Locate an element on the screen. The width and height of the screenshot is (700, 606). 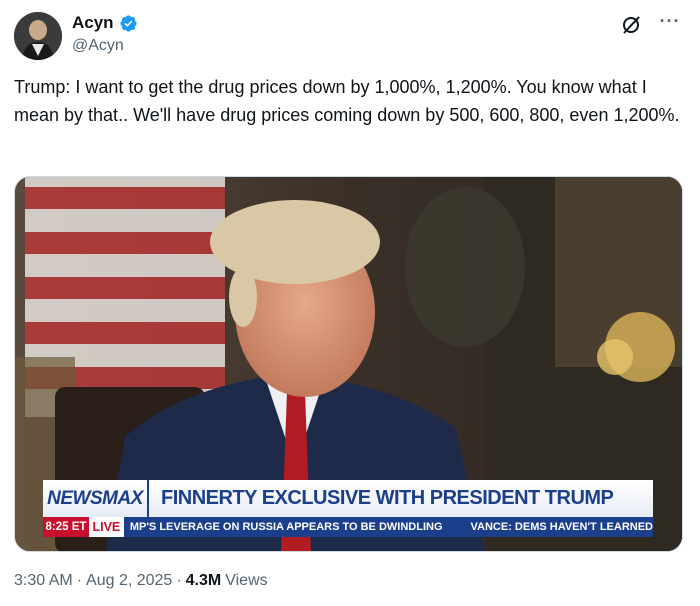
handle: @Acyn is located at coordinates (105, 46).